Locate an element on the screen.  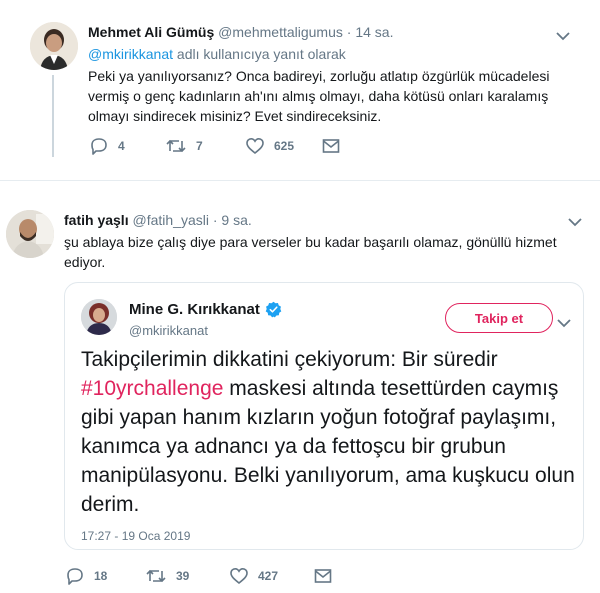
reply-count: 4 is located at coordinates (121, 146).